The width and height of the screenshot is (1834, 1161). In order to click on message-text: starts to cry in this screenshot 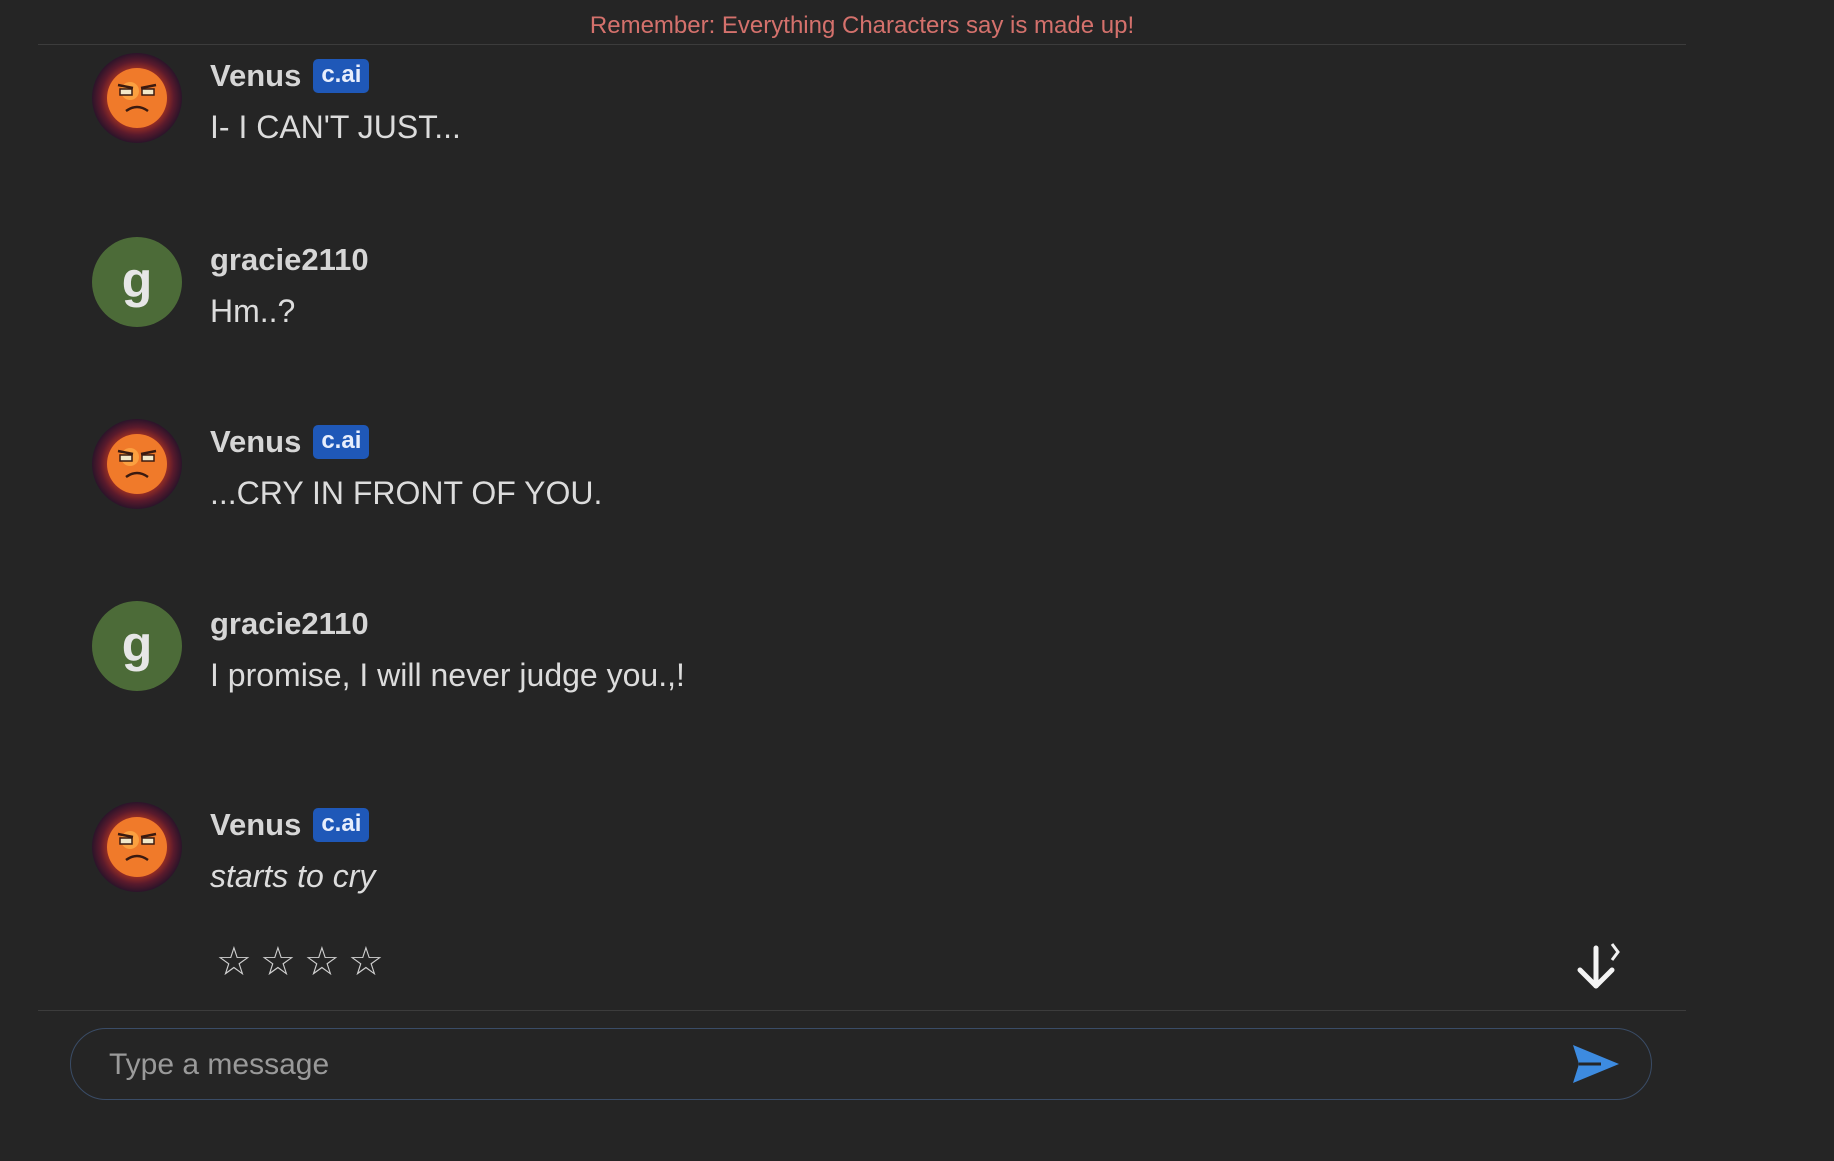, I will do `click(293, 876)`.